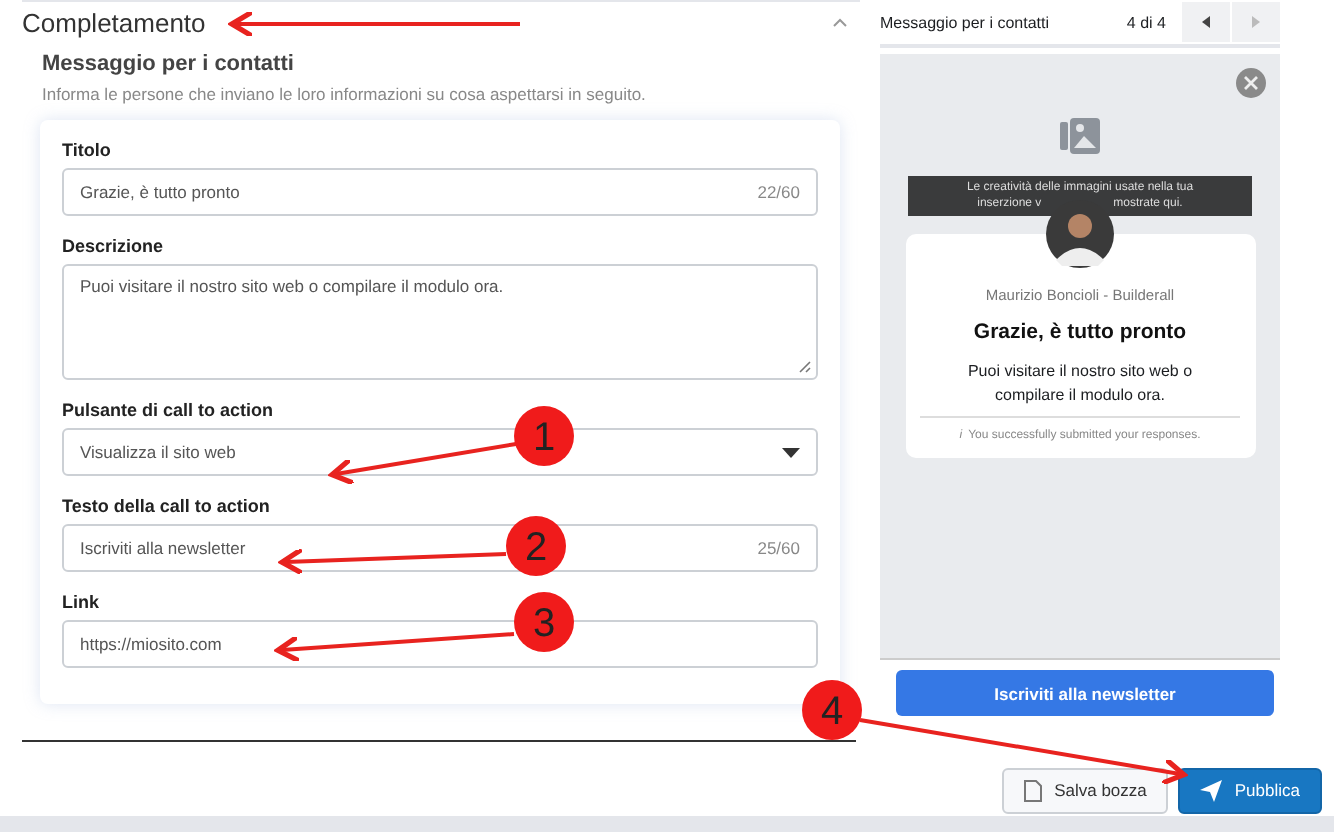 This screenshot has height=832, width=1334. I want to click on subsection-title: Messaggio per i contatti, so click(169, 64).